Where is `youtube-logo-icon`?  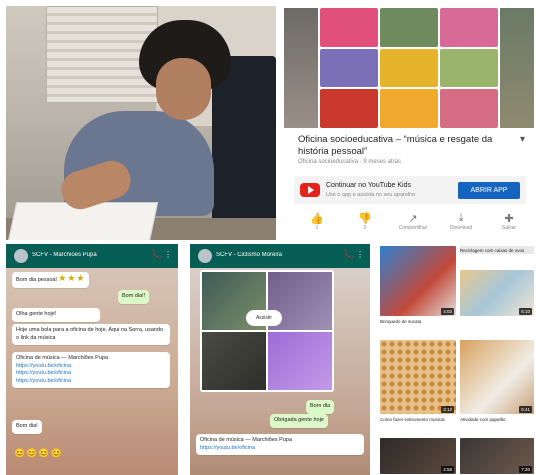 youtube-logo-icon is located at coordinates (310, 190).